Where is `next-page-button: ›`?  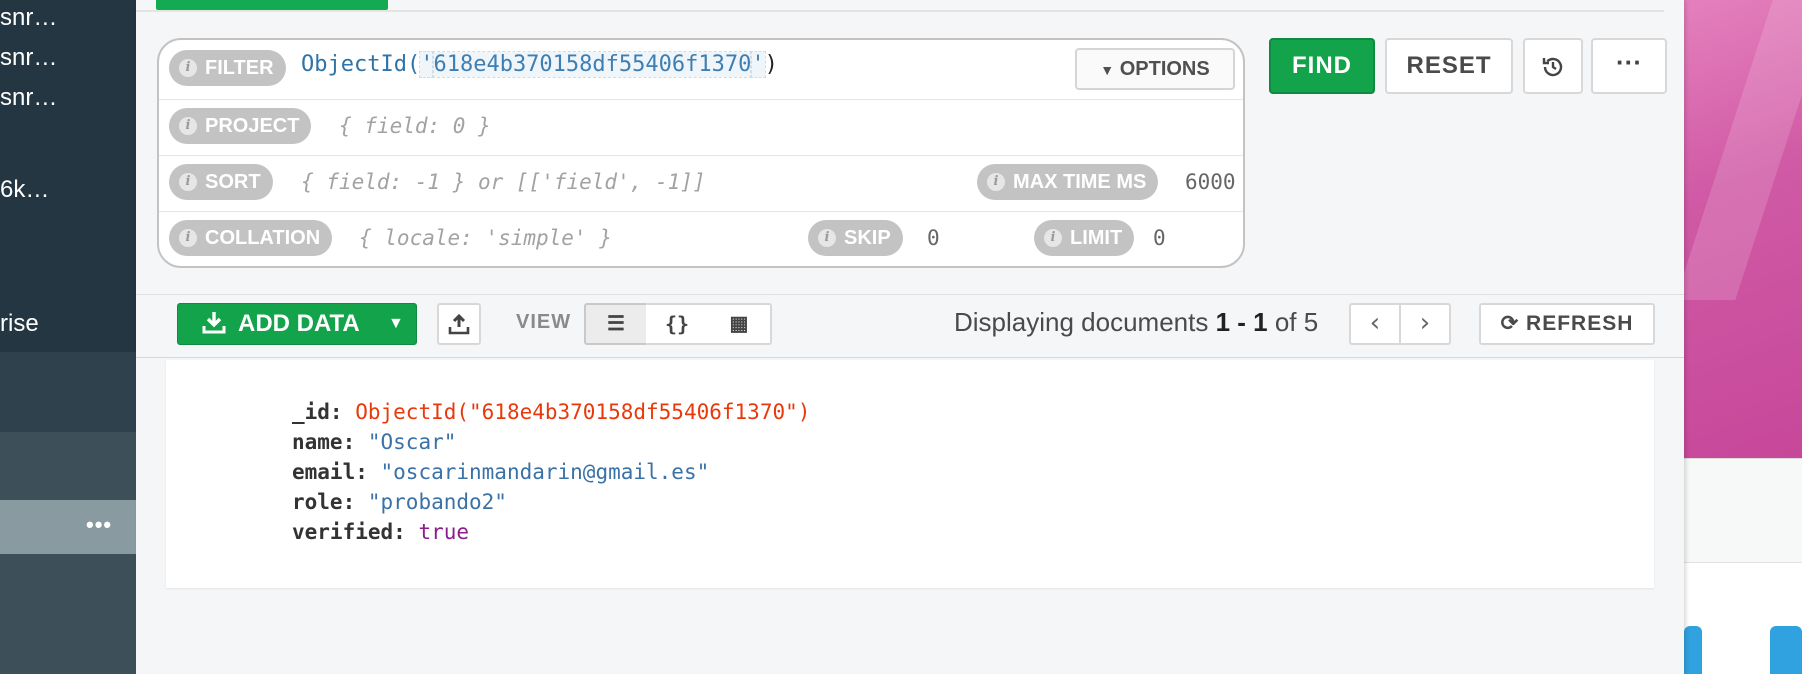
next-page-button: › is located at coordinates (1425, 324).